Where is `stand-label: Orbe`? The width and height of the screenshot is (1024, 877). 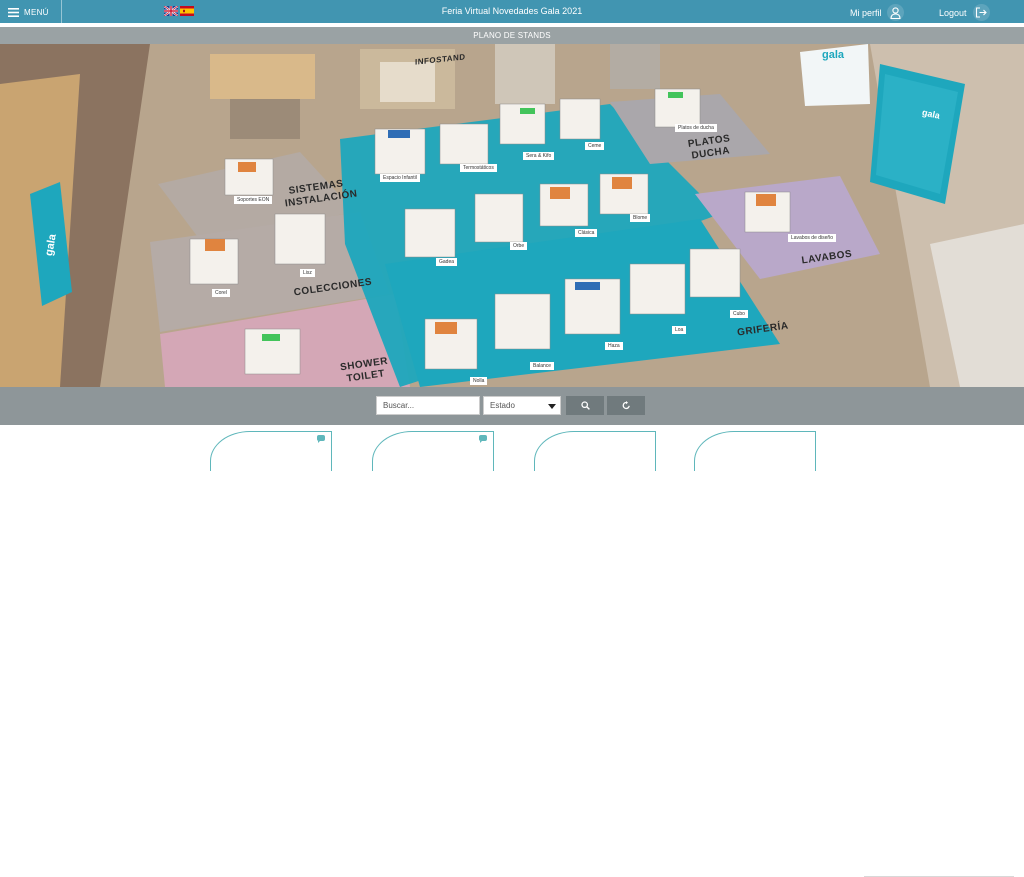 stand-label: Orbe is located at coordinates (519, 246).